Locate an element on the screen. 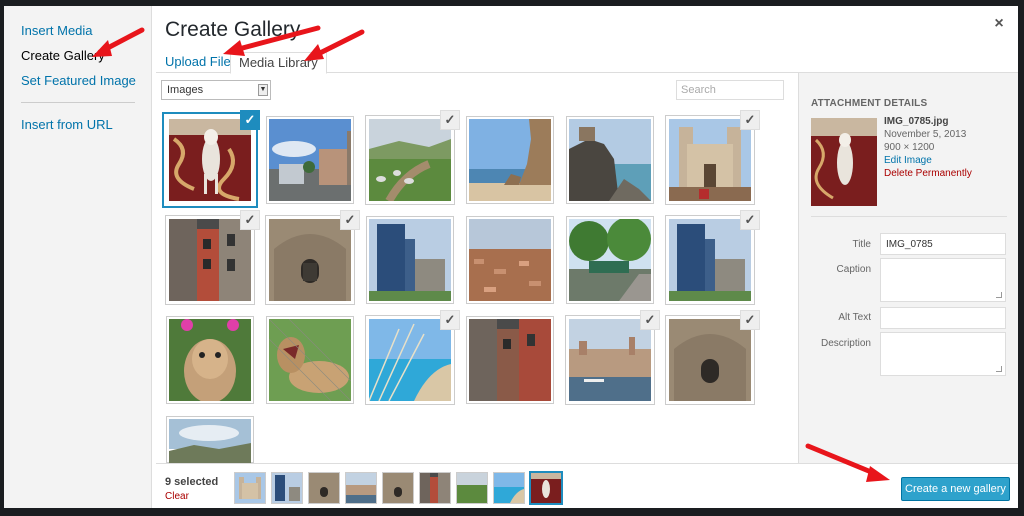 The image size is (1024, 516). frame-title: Create Gallery is located at coordinates (233, 29).